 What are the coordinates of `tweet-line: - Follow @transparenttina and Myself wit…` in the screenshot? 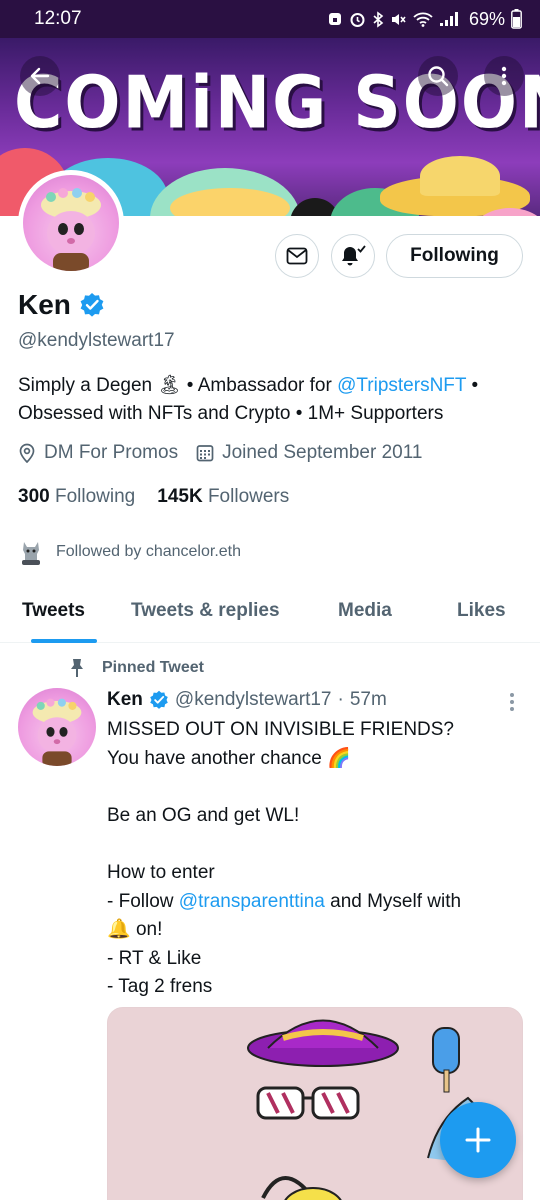 It's located at (317, 902).